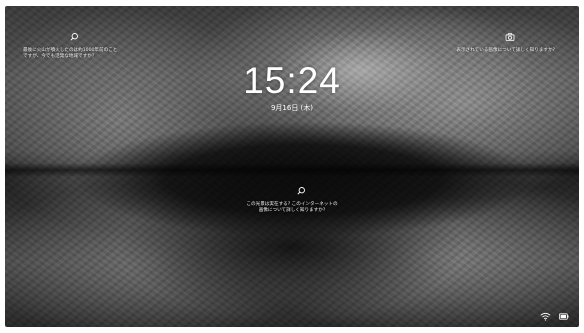 This screenshot has height=333, width=584. Describe the element at coordinates (292, 108) in the screenshot. I see `lock-screen-date: 9月16日 (木)` at that location.